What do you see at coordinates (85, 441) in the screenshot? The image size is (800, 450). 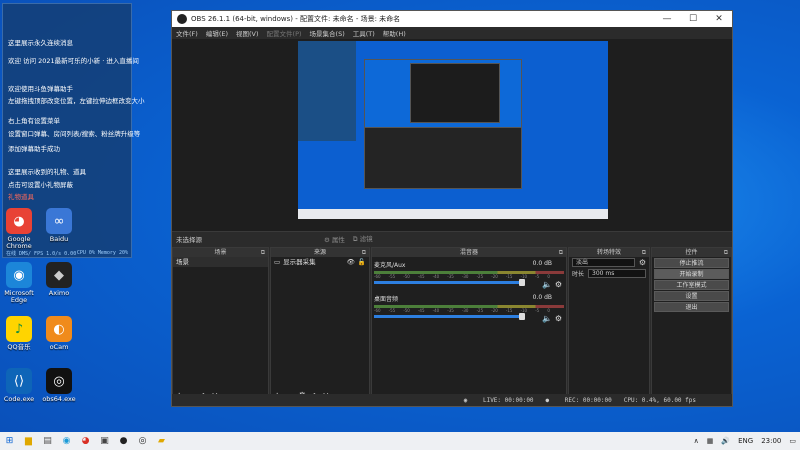 I see `chrome-taskbar-icon: ◕` at bounding box center [85, 441].